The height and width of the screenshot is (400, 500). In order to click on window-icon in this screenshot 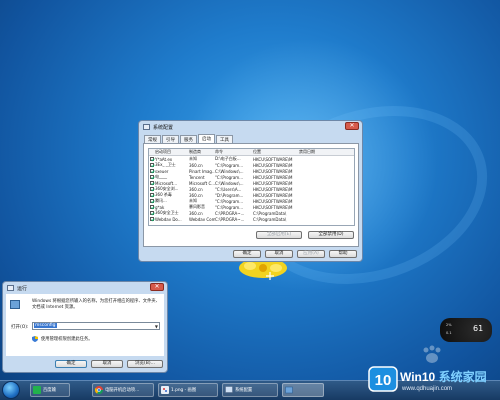, I will do `click(146, 127)`.